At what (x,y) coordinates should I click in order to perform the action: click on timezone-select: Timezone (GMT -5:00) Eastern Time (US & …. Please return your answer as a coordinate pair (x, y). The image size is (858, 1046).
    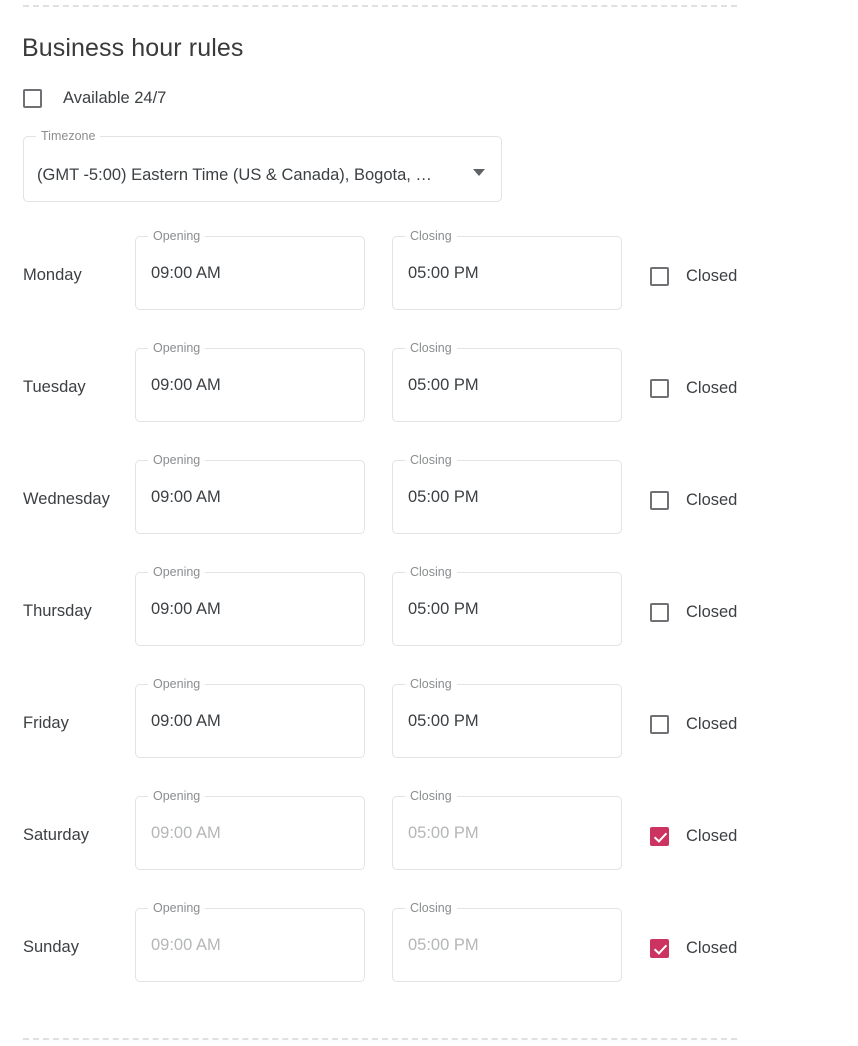
    Looking at the image, I should click on (262, 165).